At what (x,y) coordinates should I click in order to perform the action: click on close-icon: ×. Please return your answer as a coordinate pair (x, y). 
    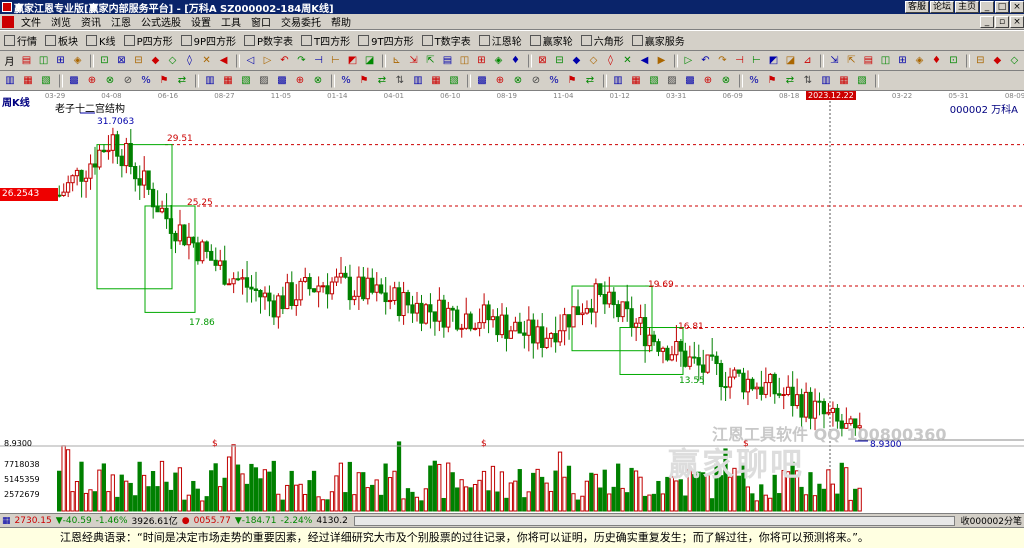
    Looking at the image, I should click on (1017, 7).